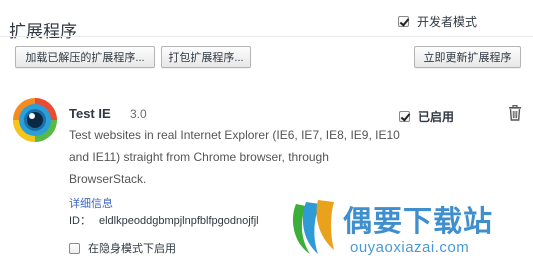  What do you see at coordinates (80, 221) in the screenshot?
I see `extension-id-label: ID：` at bounding box center [80, 221].